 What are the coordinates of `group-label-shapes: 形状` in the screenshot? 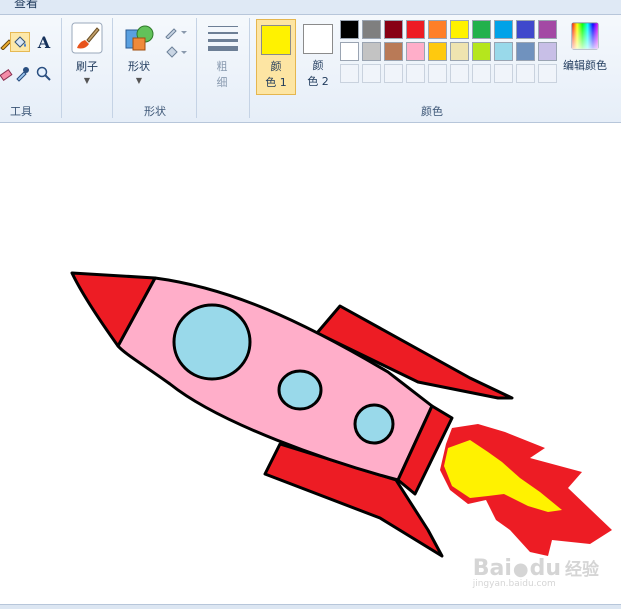 It's located at (155, 111).